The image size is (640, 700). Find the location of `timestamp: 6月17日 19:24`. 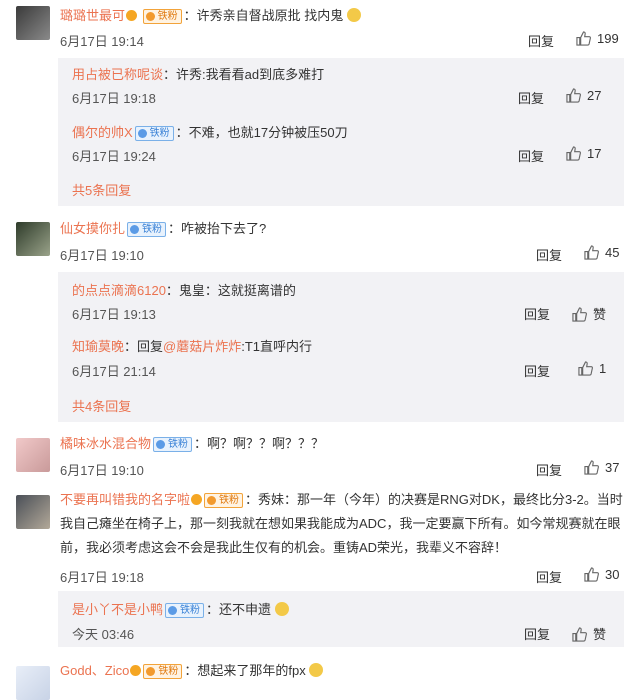

timestamp: 6月17日 19:24 is located at coordinates (114, 156).